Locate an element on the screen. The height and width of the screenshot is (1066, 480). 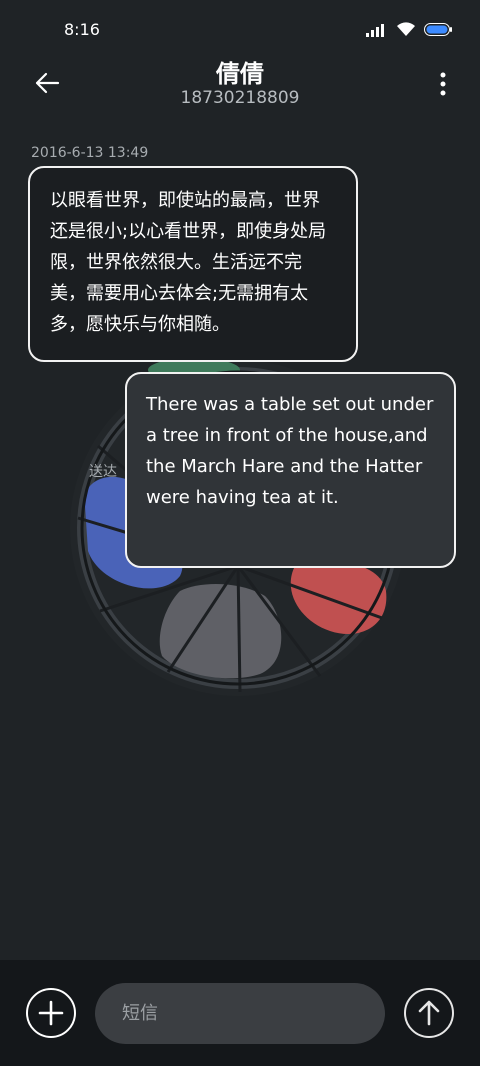
more-vertical-icon is located at coordinates (443, 84).